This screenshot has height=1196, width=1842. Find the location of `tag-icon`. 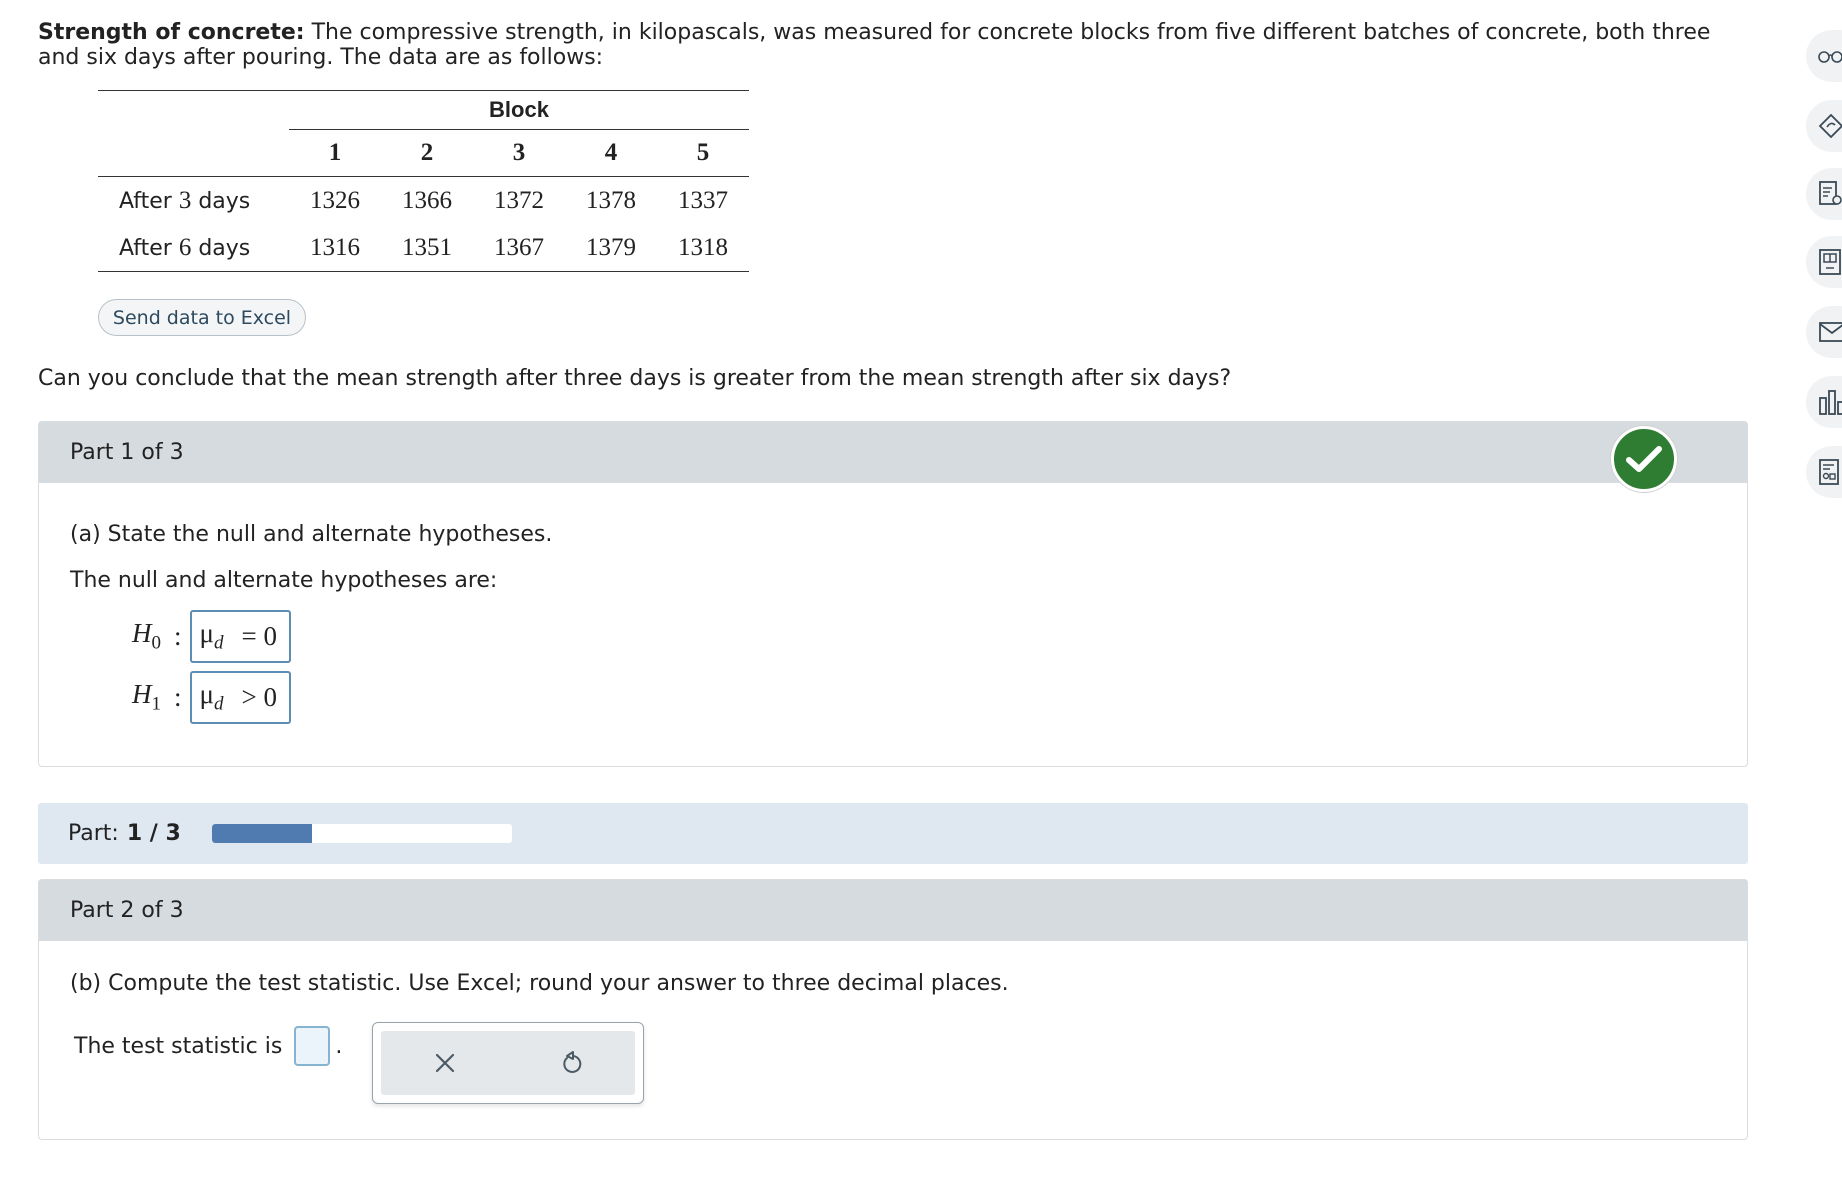

tag-icon is located at coordinates (1830, 126).